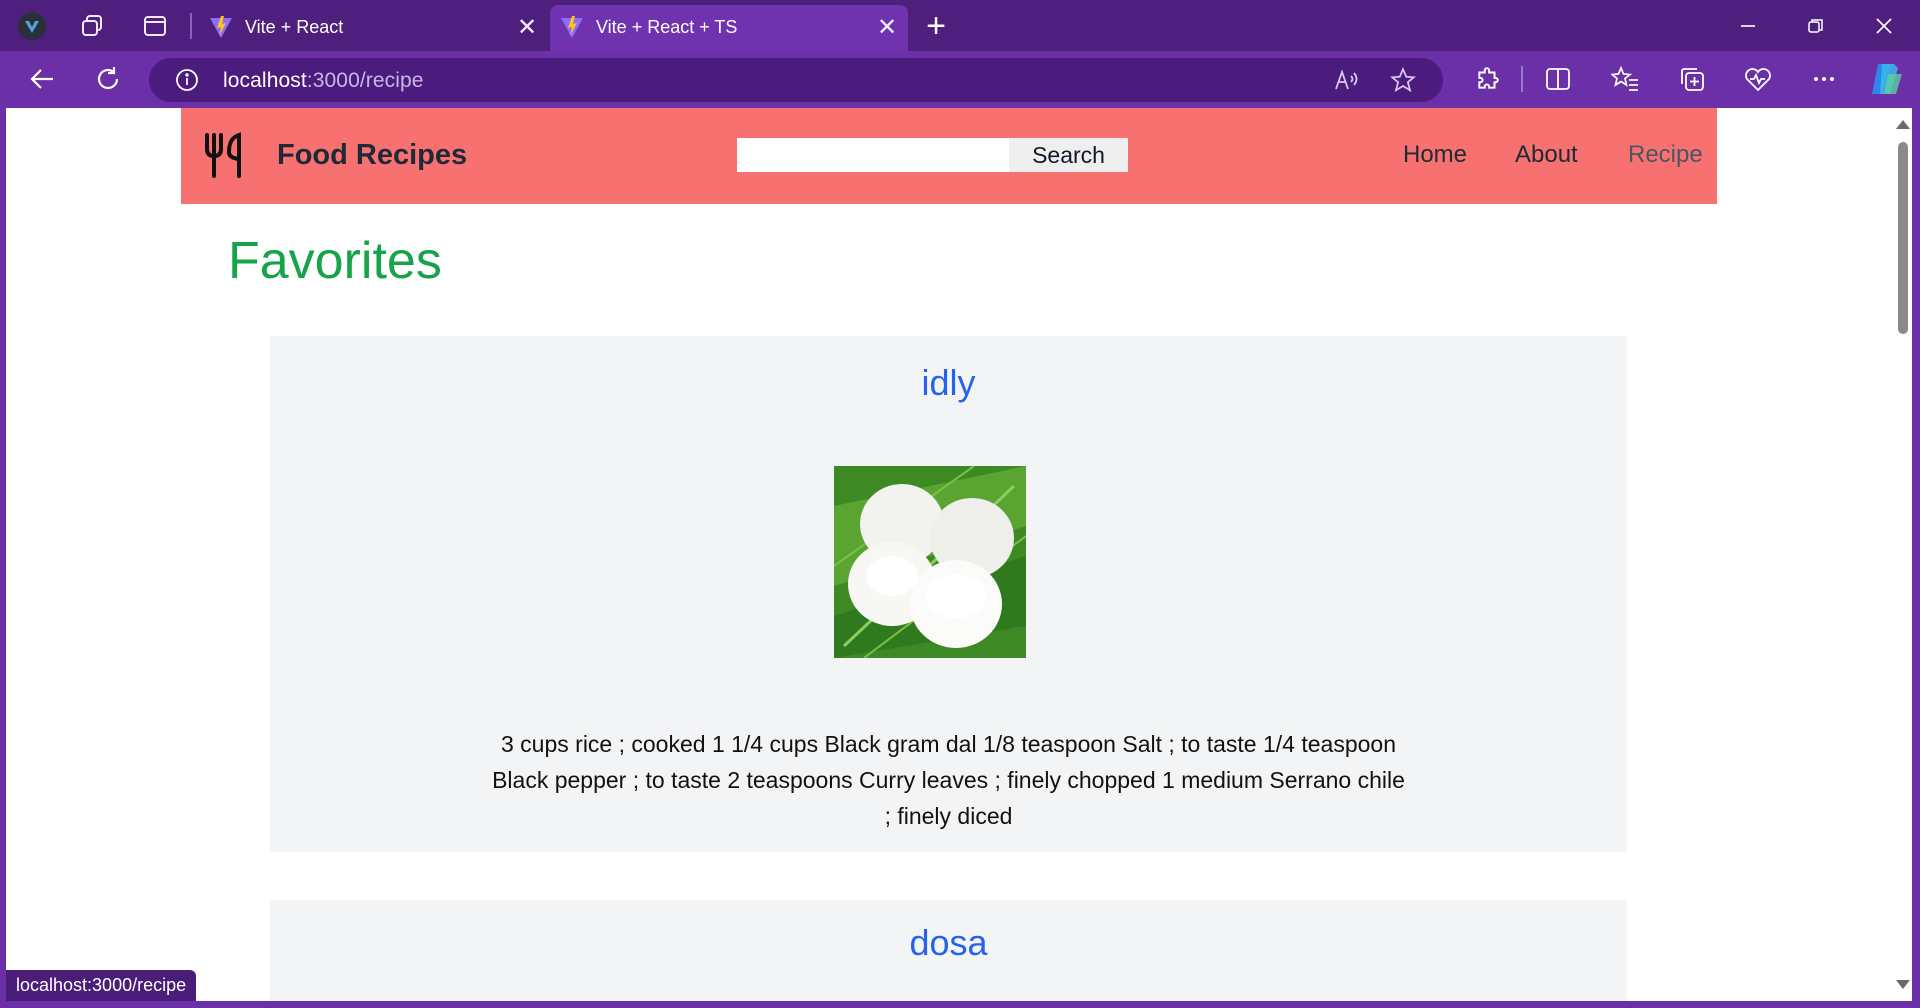 The height and width of the screenshot is (1008, 1920). I want to click on search-button: Search, so click(1068, 155).